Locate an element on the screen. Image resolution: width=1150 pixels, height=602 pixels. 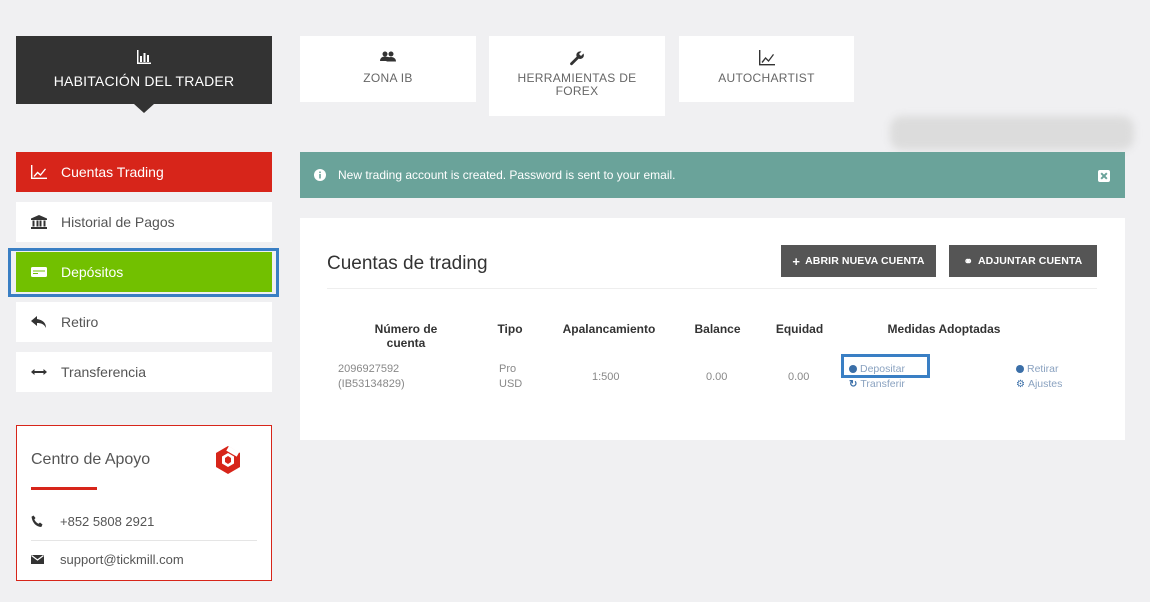
blurred-user-info is located at coordinates (1012, 133).